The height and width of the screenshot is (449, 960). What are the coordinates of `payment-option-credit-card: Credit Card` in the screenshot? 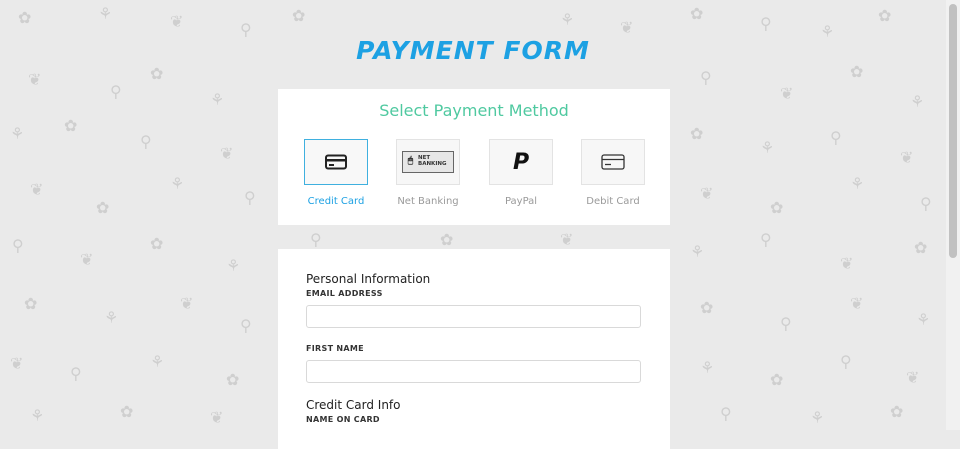 It's located at (336, 173).